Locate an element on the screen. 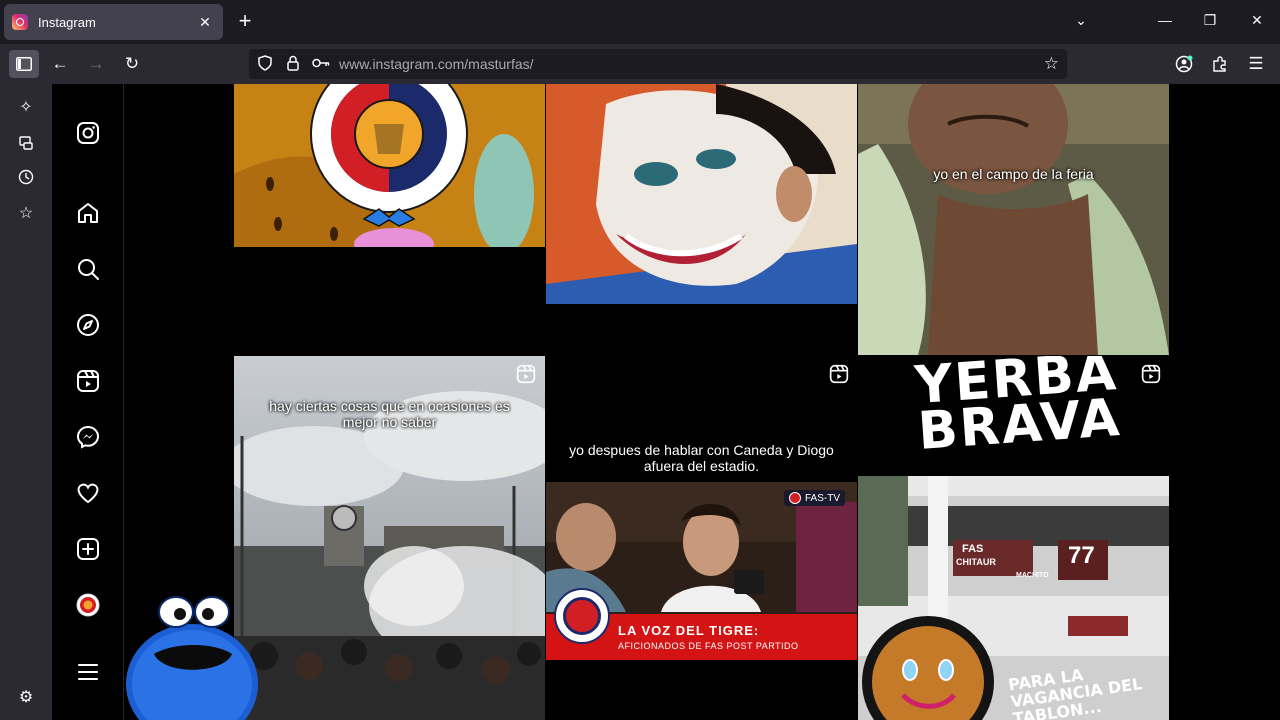 This screenshot has height=720, width=1280. tab-close-icon: ✕ is located at coordinates (205, 22).